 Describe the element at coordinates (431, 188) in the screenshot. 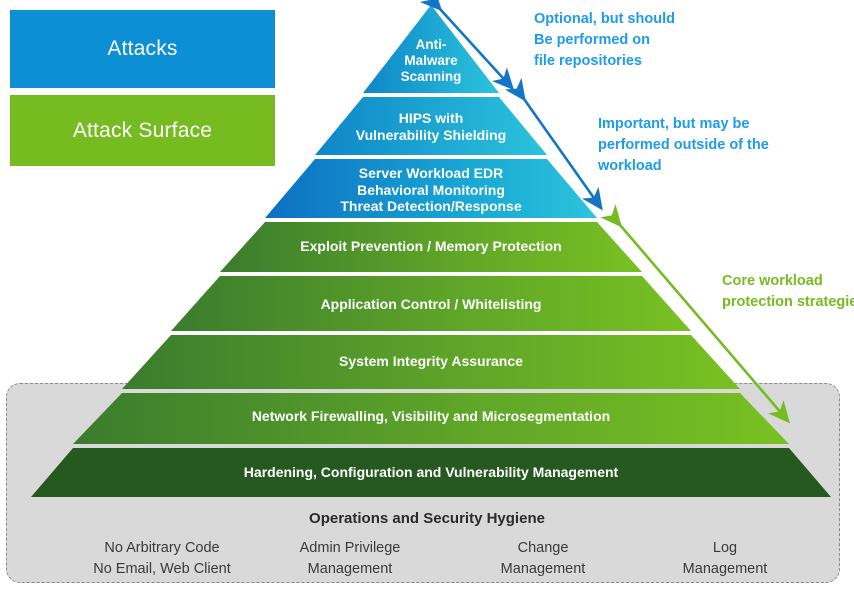

I see `pyramid-slice-server-workload-edr` at that location.